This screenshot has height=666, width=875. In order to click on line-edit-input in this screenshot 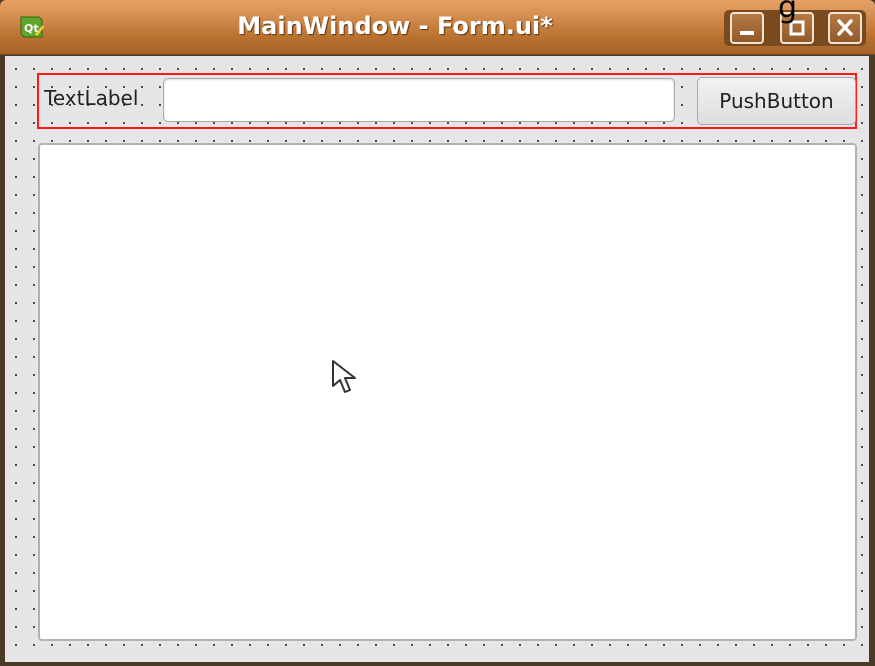, I will do `click(419, 100)`.